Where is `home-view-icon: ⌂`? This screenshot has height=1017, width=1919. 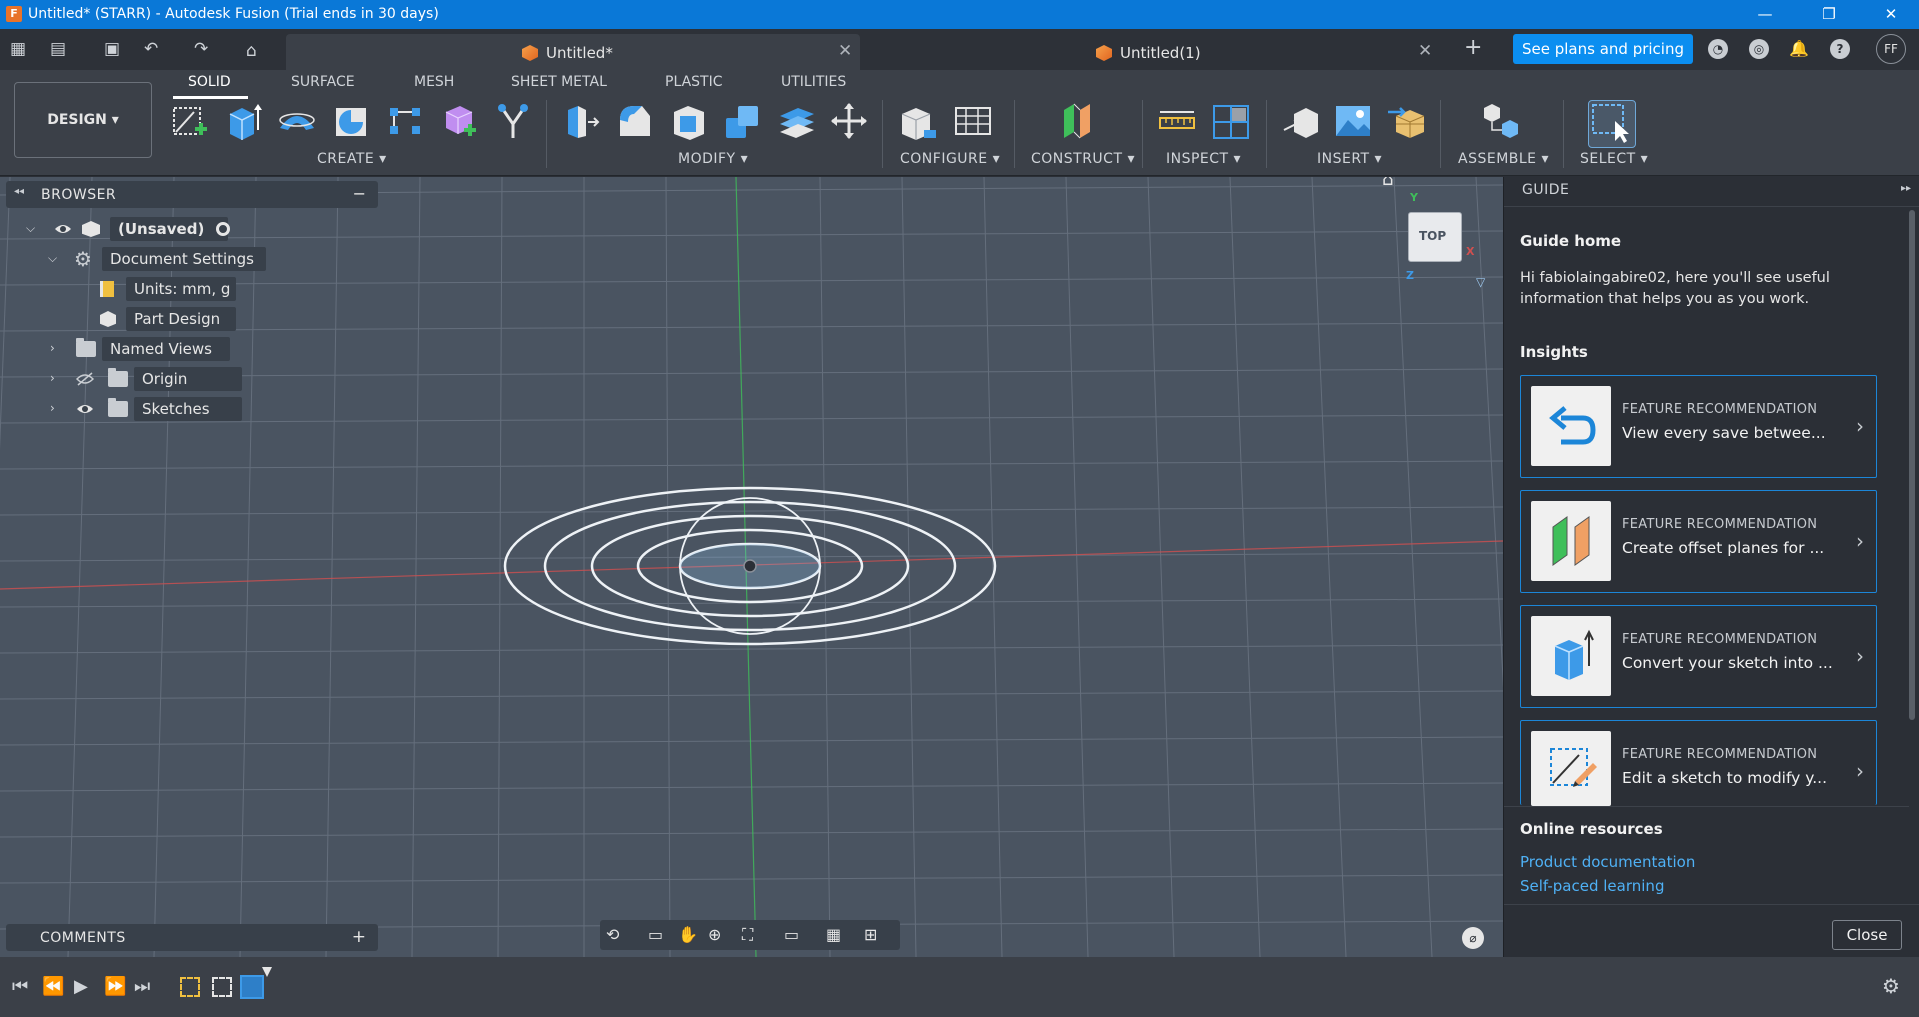 home-view-icon: ⌂ is located at coordinates (1387, 183).